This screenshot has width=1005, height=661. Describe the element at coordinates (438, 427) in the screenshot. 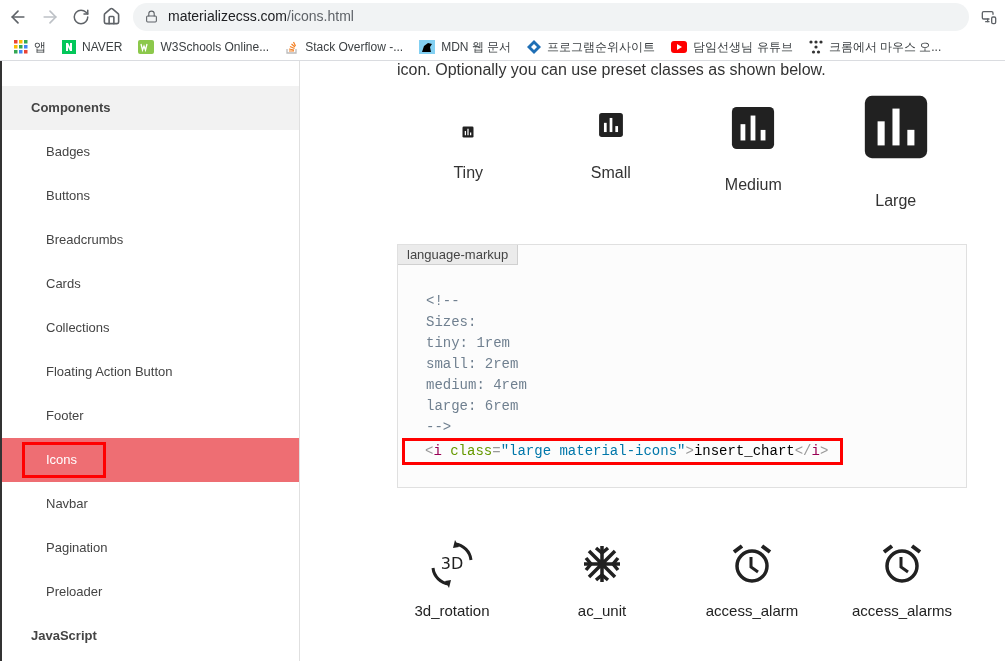

I see `code-line: -->` at that location.